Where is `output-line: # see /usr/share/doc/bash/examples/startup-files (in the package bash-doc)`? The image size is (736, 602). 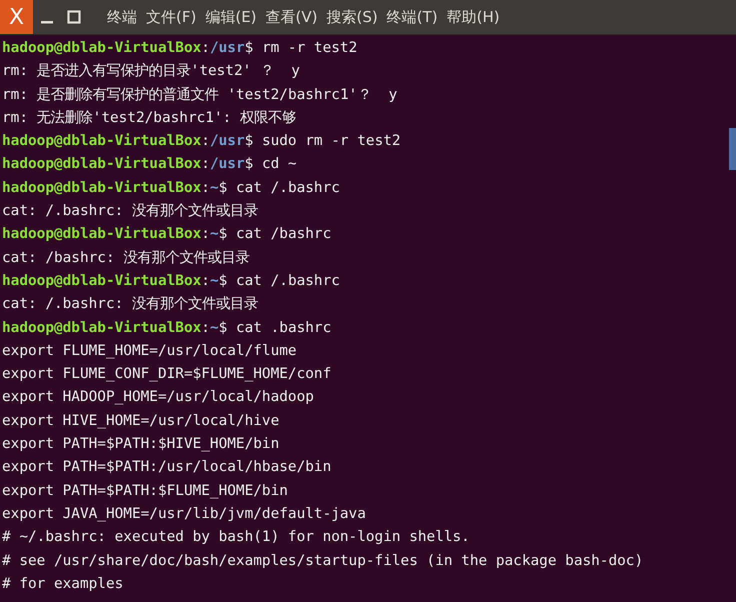 output-line: # see /usr/share/doc/bash/examples/startup-files (in the package bash-doc) is located at coordinates (323, 561).